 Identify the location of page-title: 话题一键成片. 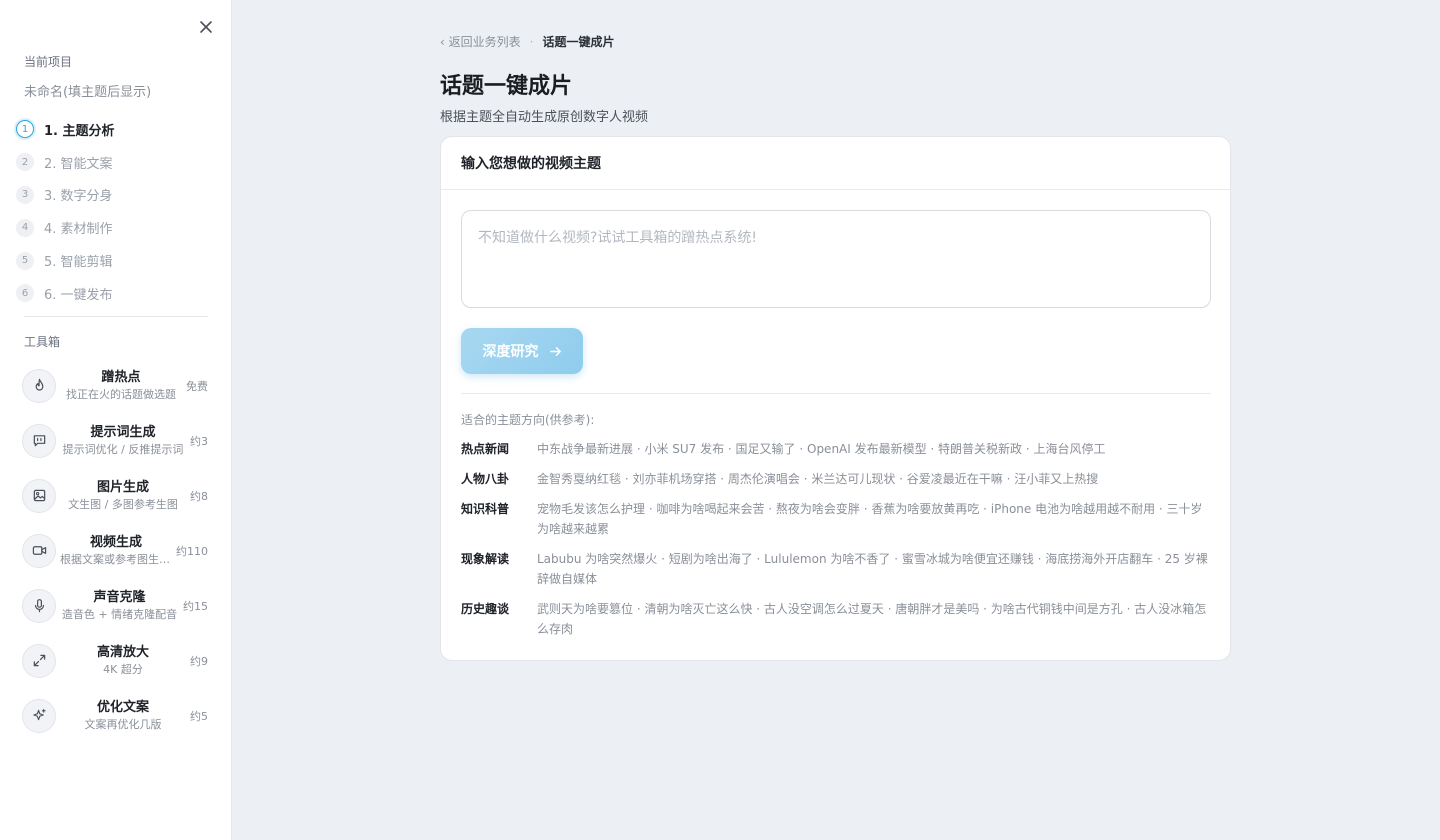
(506, 86).